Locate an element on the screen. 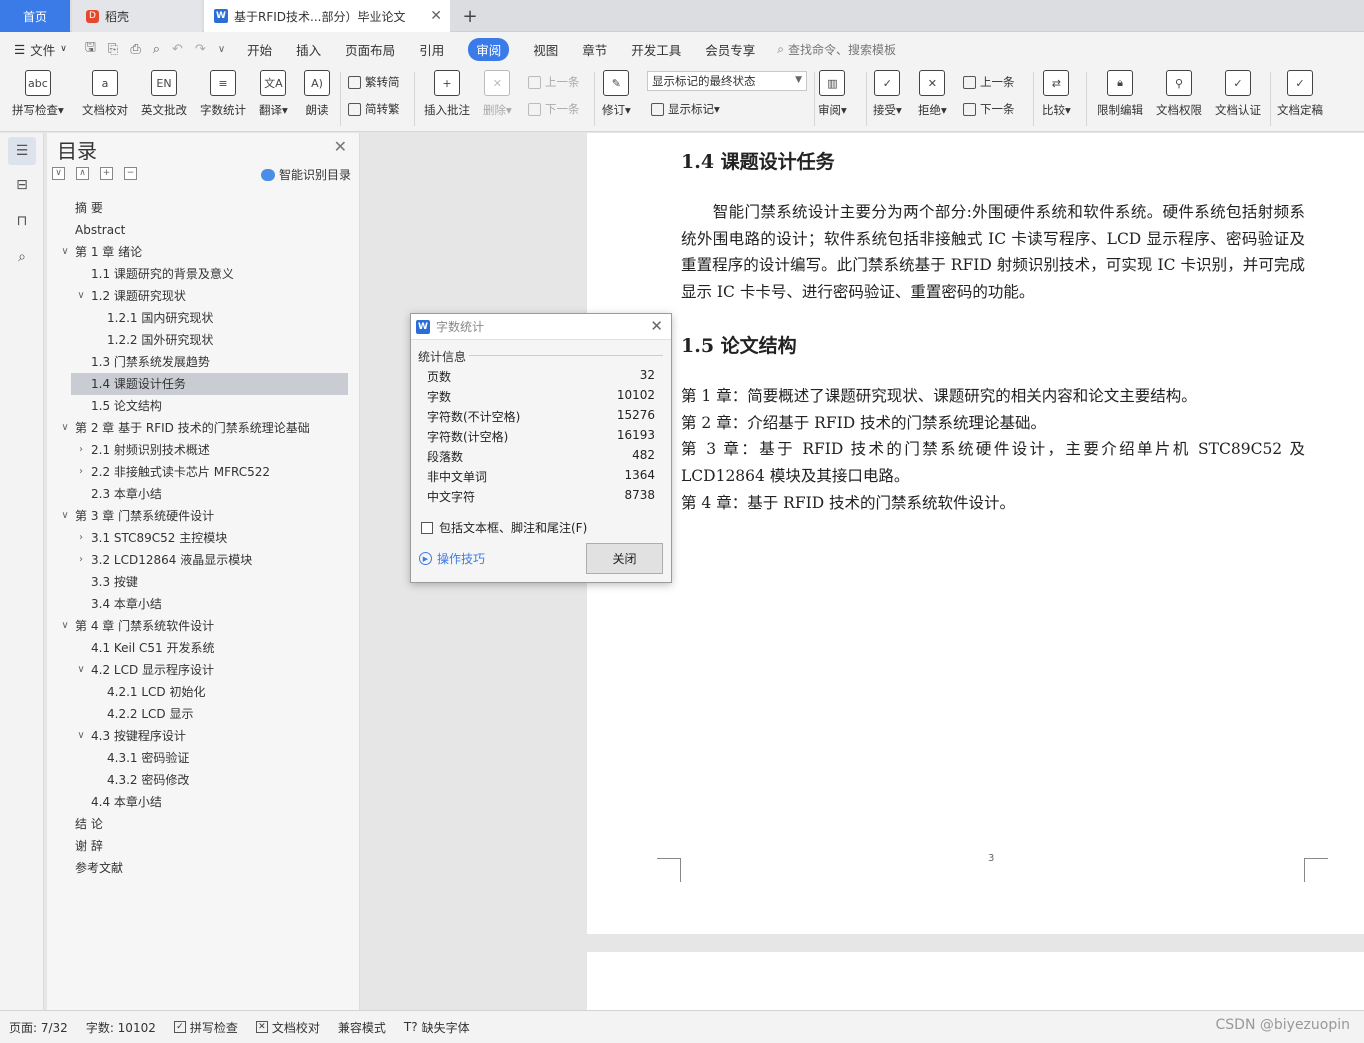 Image resolution: width=1364 pixels, height=1043 pixels. toc-item: 3.3 按键 is located at coordinates (203, 582).